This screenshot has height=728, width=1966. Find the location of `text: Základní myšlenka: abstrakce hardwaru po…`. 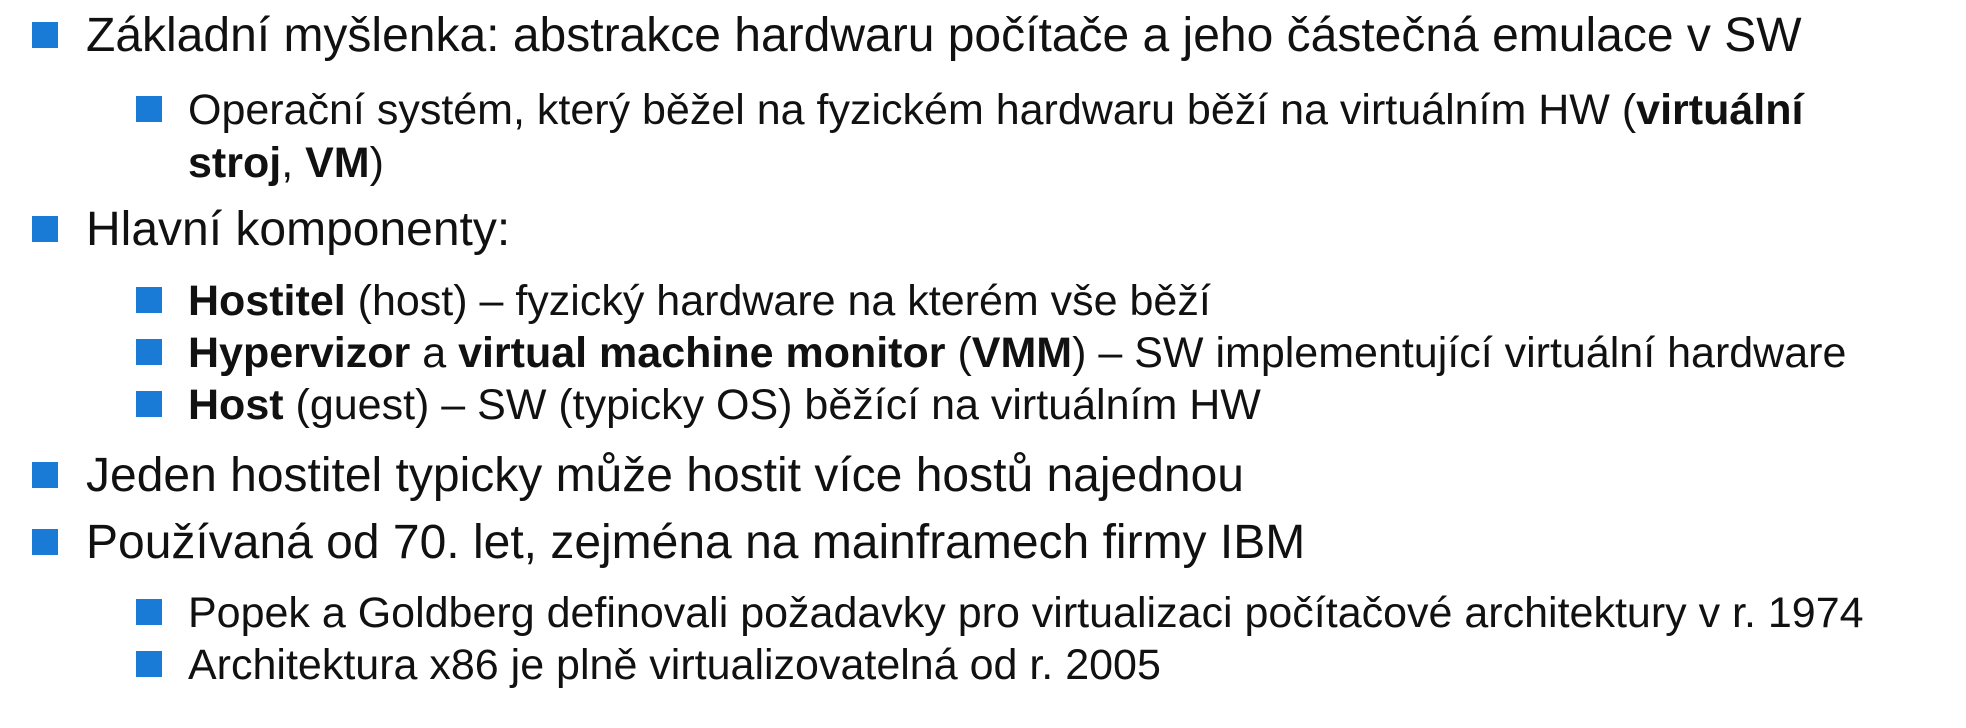

text: Základní myšlenka: abstrakce hardwaru po… is located at coordinates (944, 35).